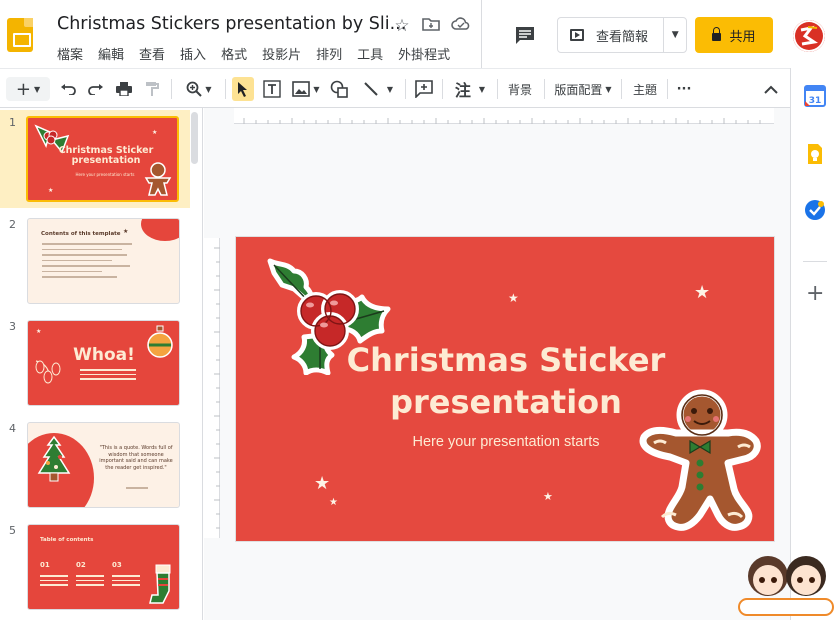 This screenshot has height=620, width=839. Describe the element at coordinates (117, 565) in the screenshot. I see `toc-number: 03` at that location.